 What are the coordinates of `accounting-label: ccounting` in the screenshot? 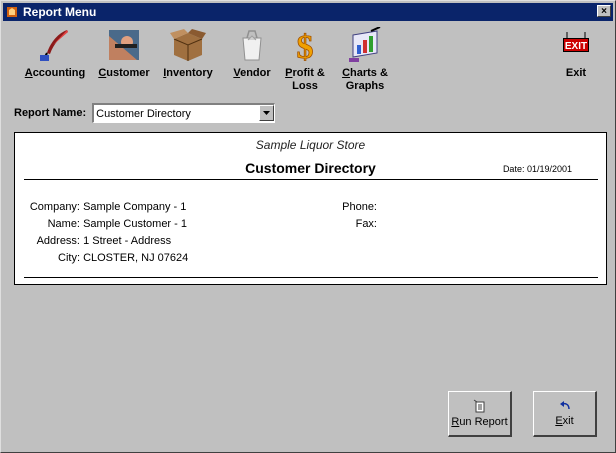 It's located at (59, 73).